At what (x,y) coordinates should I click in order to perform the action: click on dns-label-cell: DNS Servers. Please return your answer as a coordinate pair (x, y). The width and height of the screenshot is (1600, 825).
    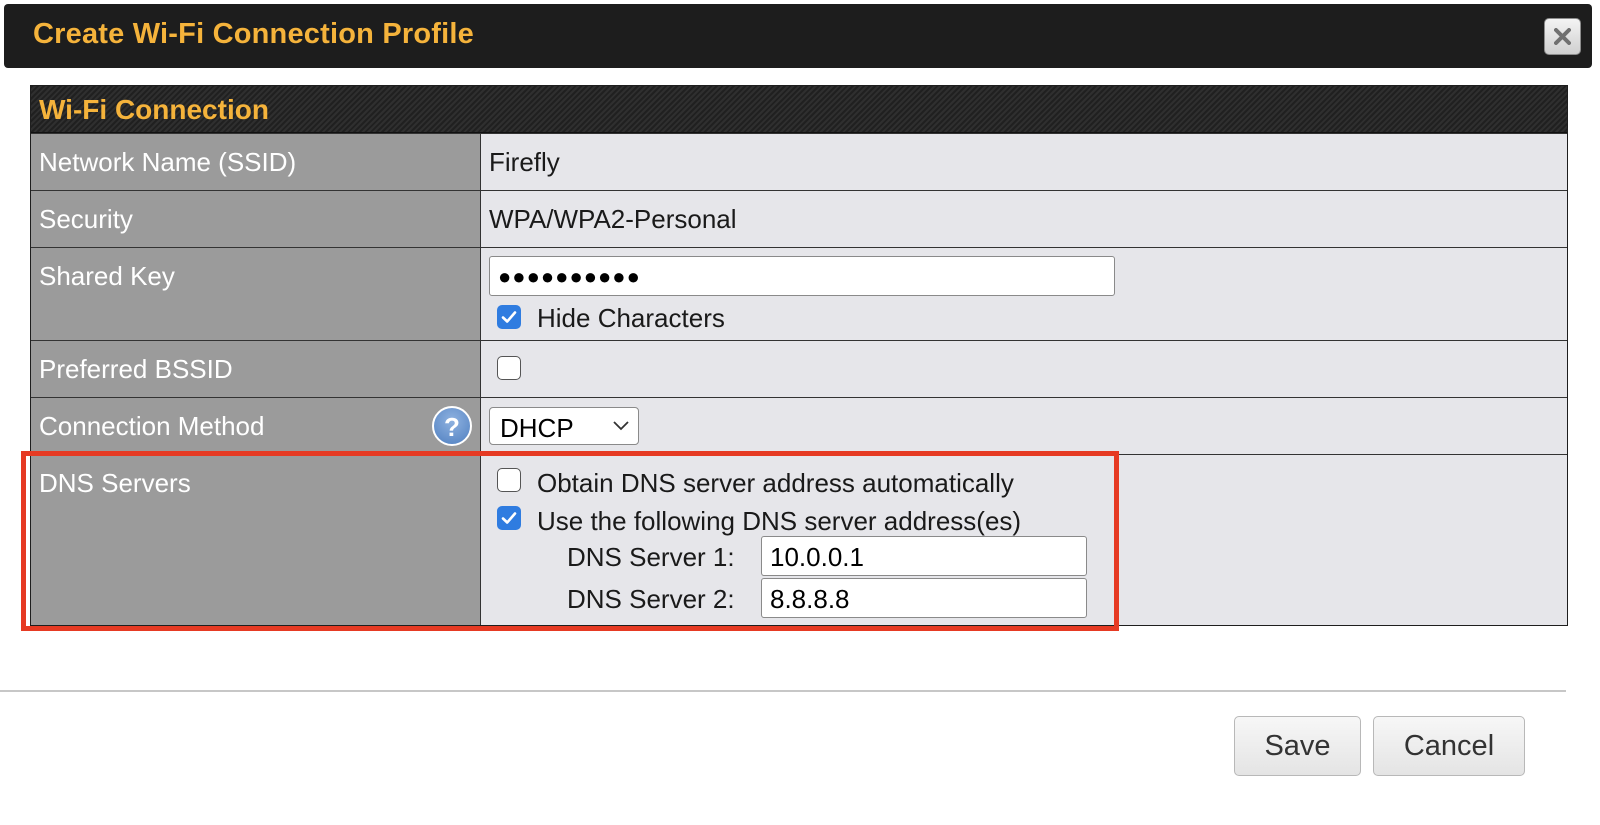
    Looking at the image, I should click on (256, 540).